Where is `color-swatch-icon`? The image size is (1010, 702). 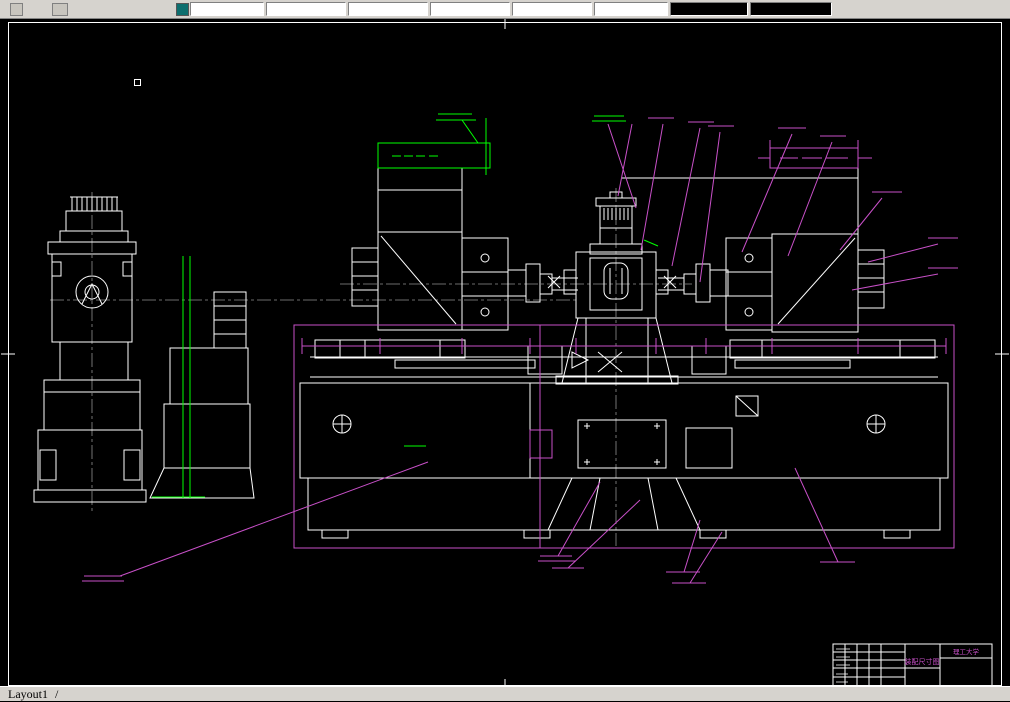
color-swatch-icon is located at coordinates (182, 9).